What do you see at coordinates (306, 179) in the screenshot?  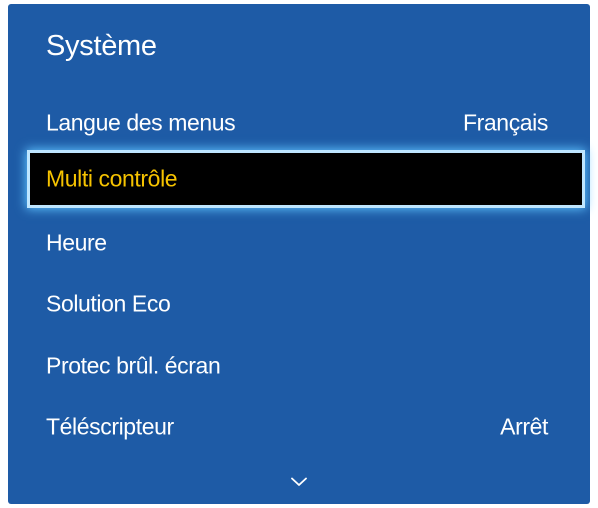 I see `menu-item-multi-controle: Multi contrôle` at bounding box center [306, 179].